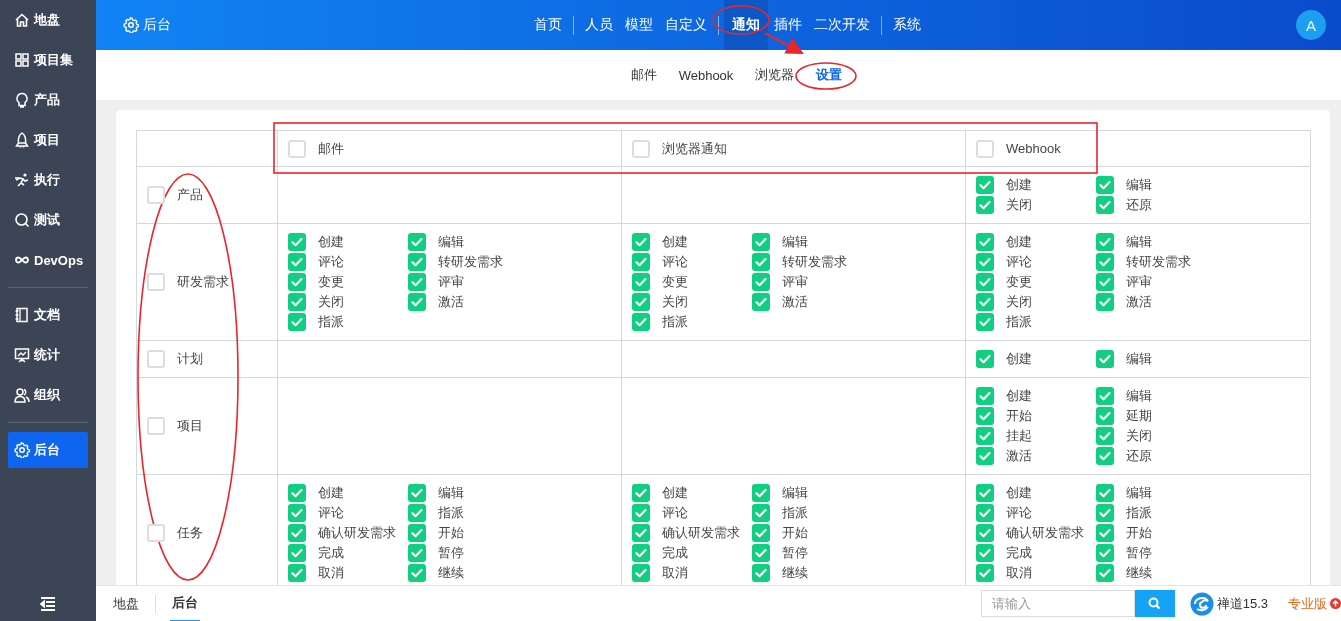  I want to click on sidebar-item: 组织, so click(48, 395).